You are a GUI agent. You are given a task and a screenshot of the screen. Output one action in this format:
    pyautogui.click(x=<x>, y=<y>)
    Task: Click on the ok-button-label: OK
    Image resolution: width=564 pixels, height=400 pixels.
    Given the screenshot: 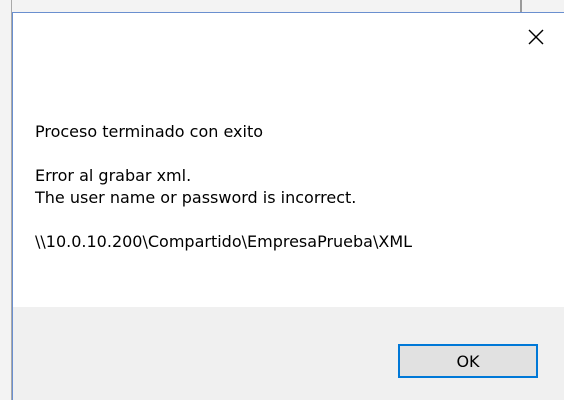 What is the action you would take?
    pyautogui.click(x=468, y=361)
    